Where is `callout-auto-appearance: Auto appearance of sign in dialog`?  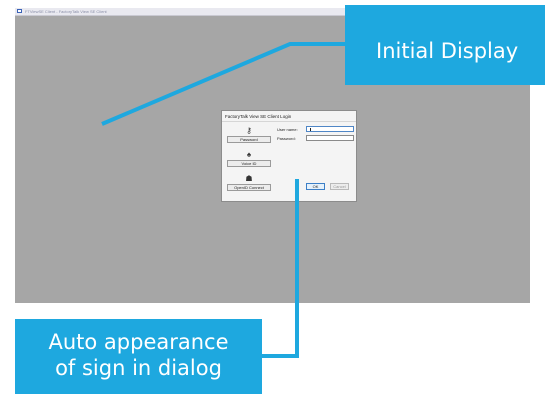 callout-auto-appearance: Auto appearance of sign in dialog is located at coordinates (138, 356).